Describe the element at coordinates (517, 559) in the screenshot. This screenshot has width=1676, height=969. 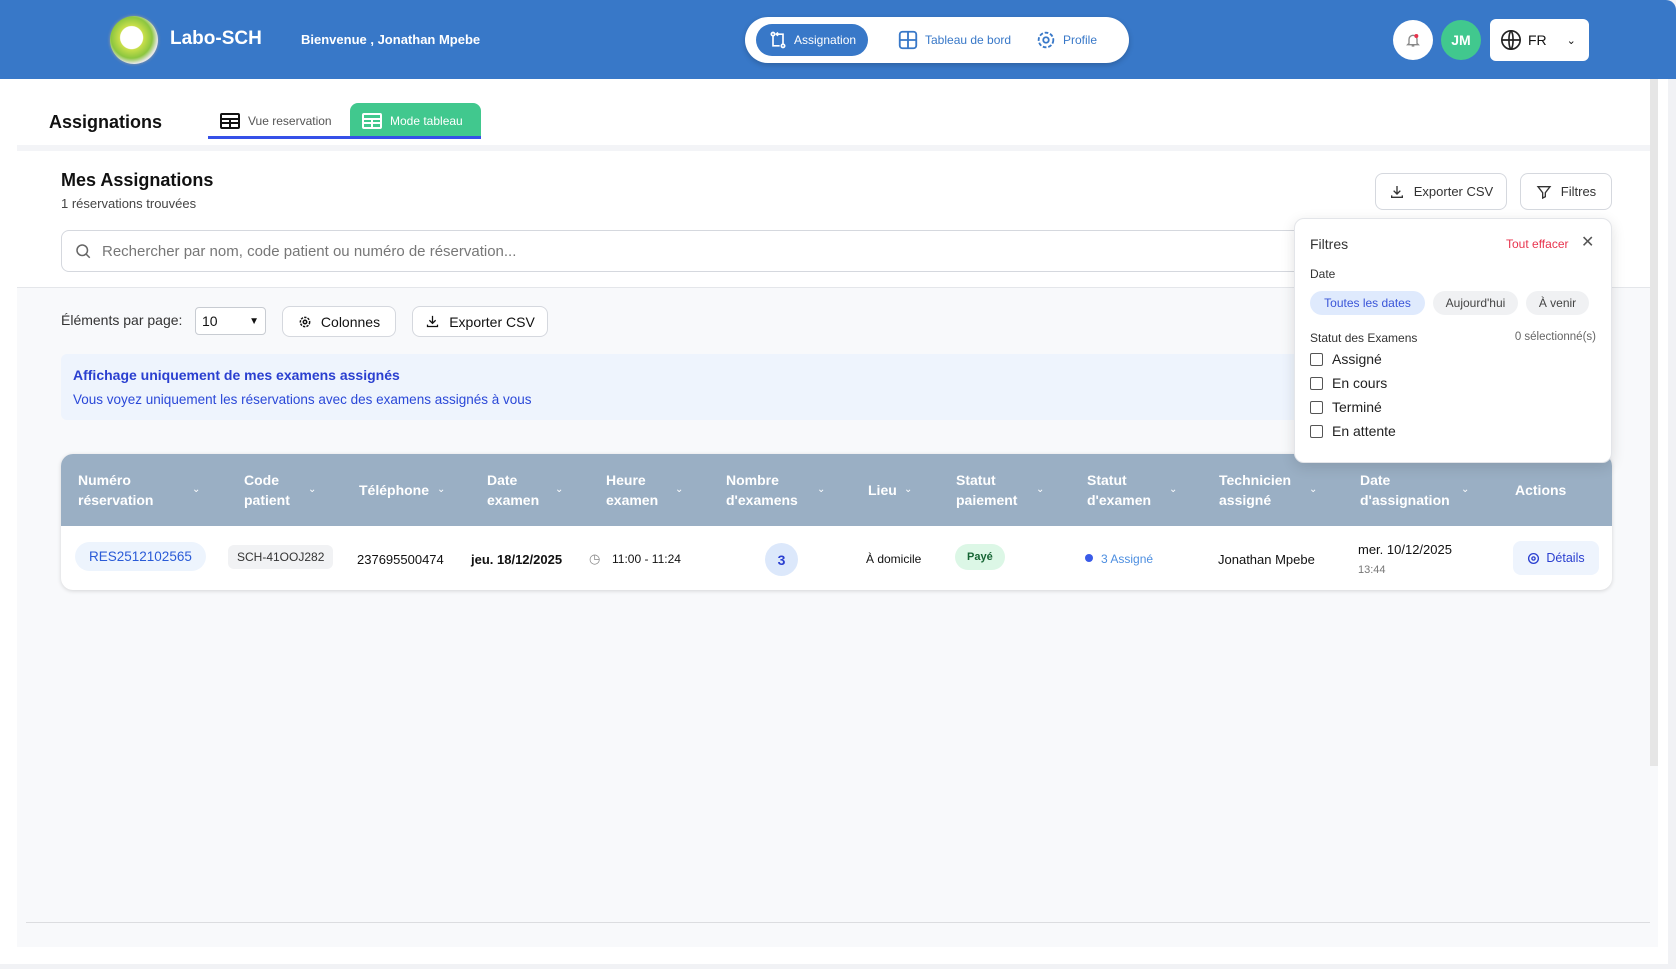
I see `exam-date: jeu. 18/12/2025` at that location.